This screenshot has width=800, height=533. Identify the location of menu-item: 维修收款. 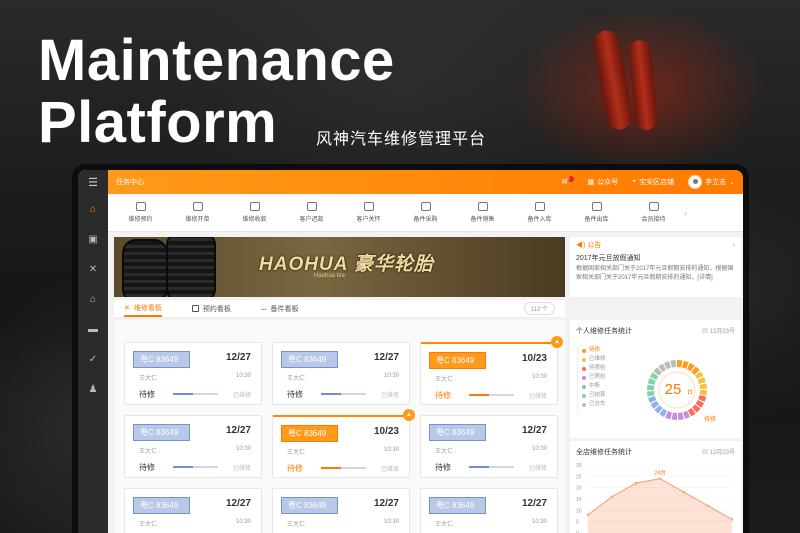
(254, 212).